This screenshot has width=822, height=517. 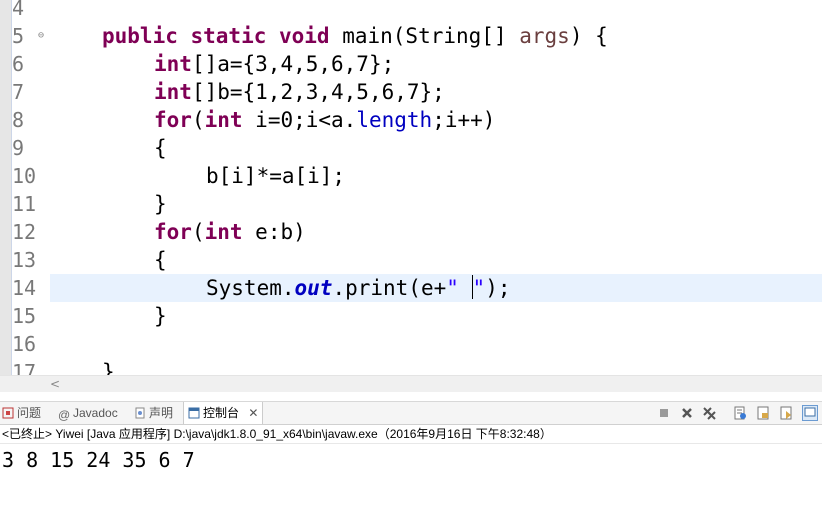 What do you see at coordinates (18, 92) in the screenshot?
I see `line-number: 7` at bounding box center [18, 92].